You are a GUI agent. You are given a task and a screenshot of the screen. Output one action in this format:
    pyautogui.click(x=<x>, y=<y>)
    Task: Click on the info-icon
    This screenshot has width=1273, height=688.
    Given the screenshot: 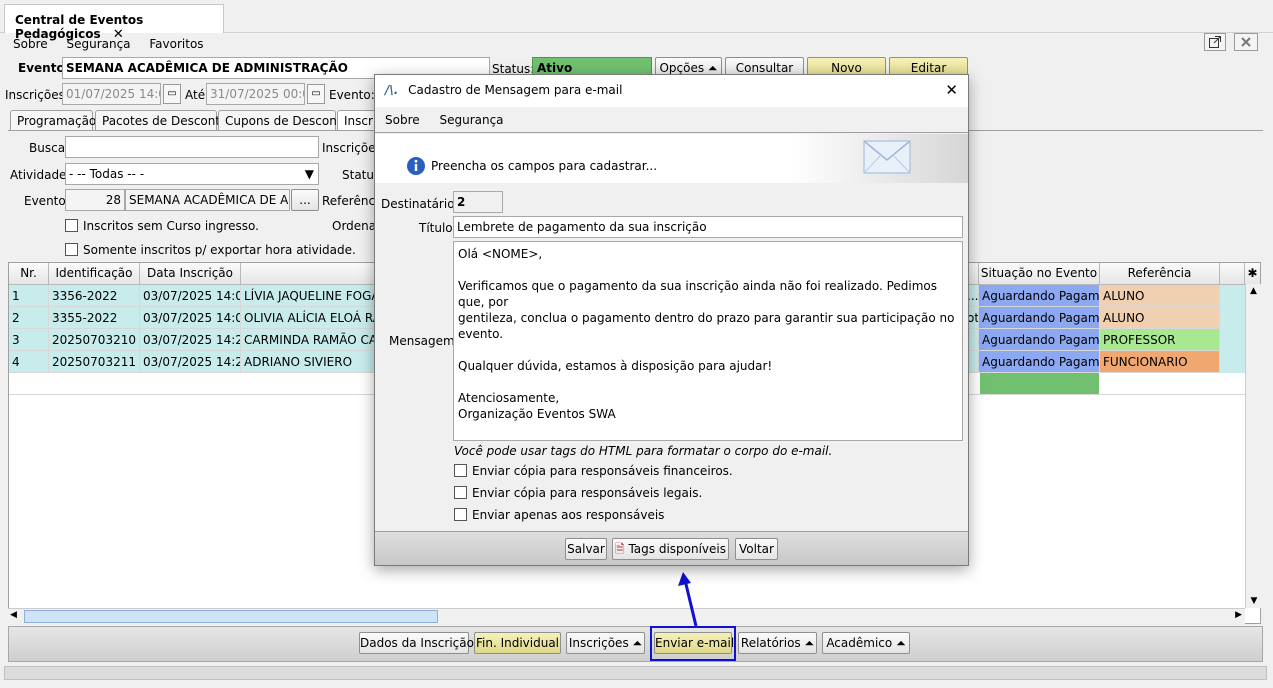 What is the action you would take?
    pyautogui.click(x=416, y=166)
    